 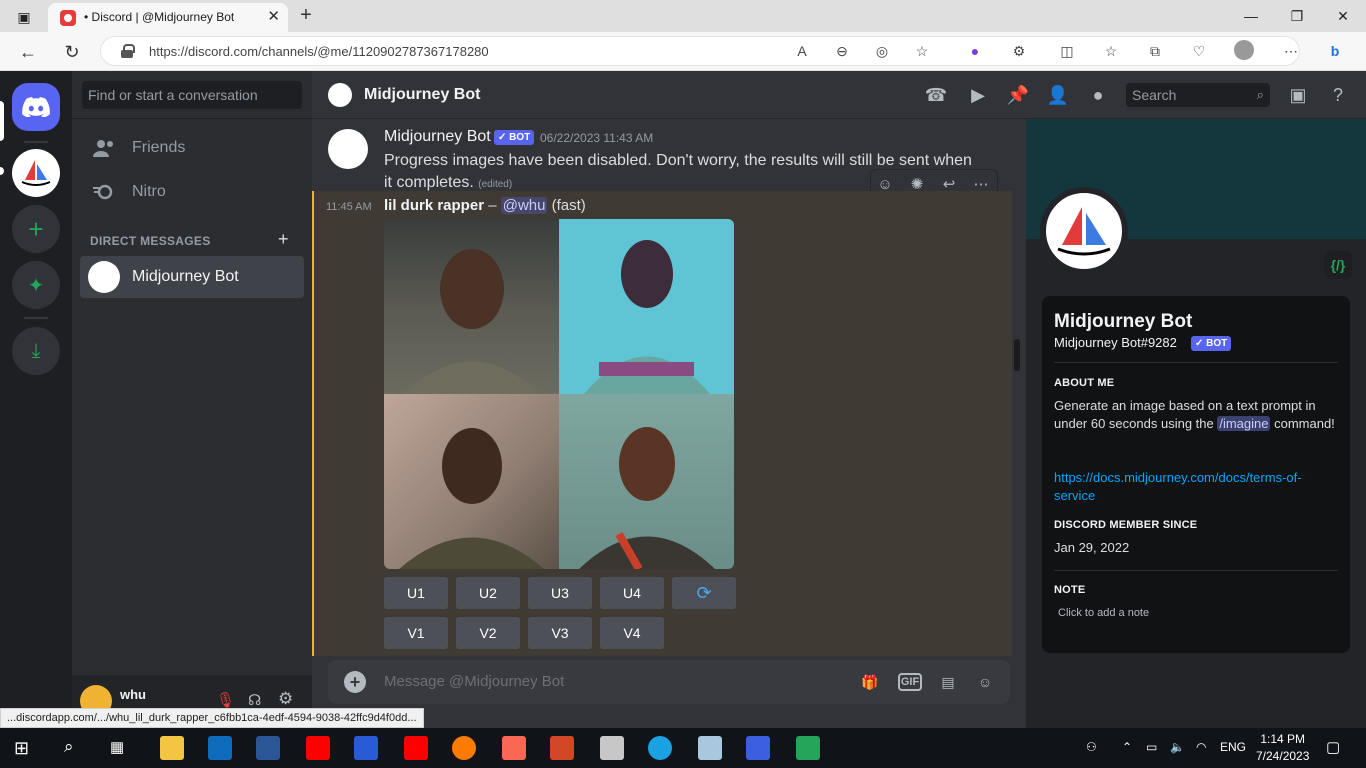 What do you see at coordinates (72, 52) in the screenshot?
I see `refresh-icon: ↻` at bounding box center [72, 52].